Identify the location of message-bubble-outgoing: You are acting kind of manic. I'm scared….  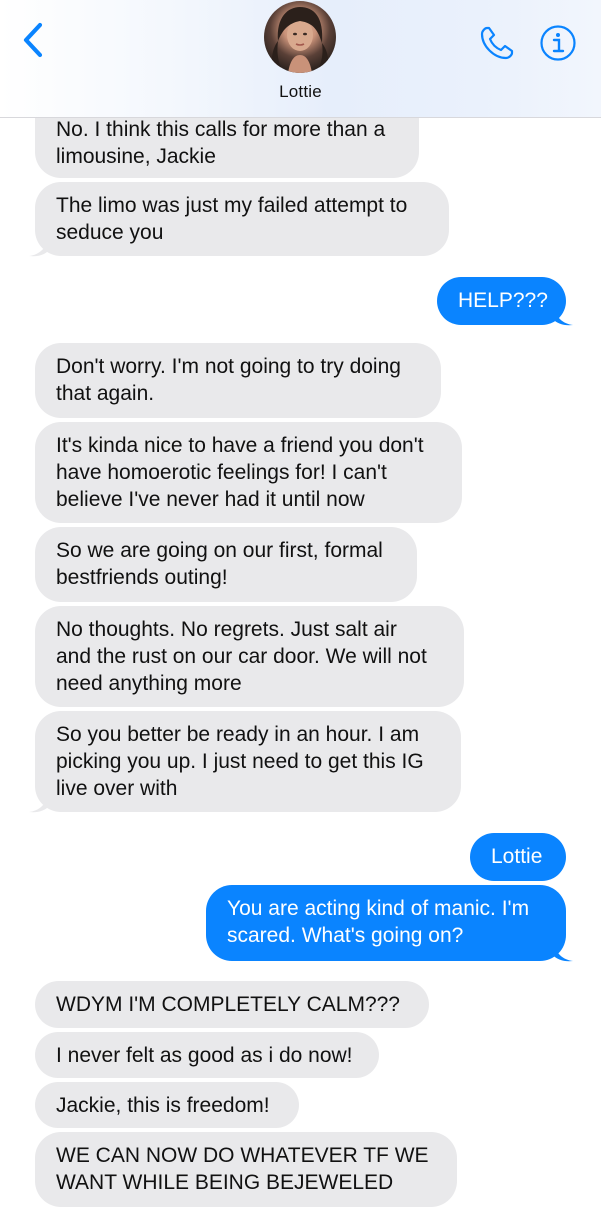
(386, 923).